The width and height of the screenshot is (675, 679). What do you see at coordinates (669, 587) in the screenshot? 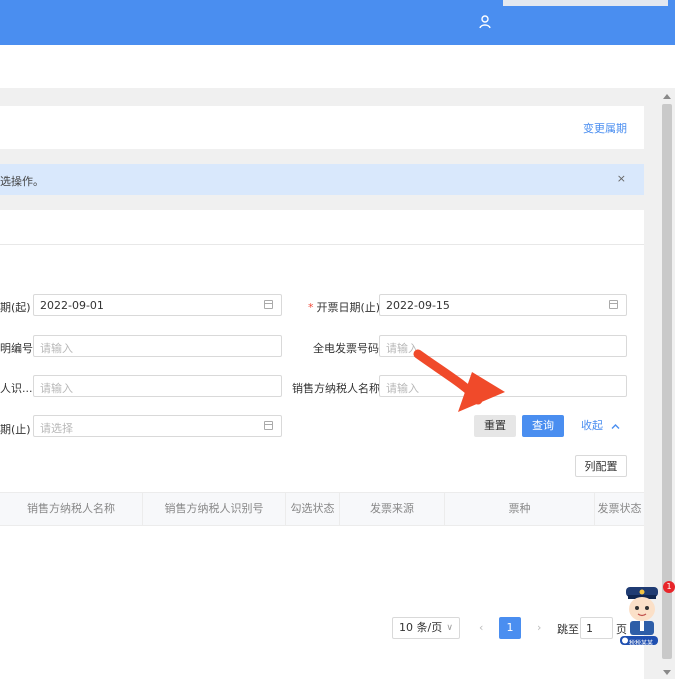
I see `notification-badge: 1` at bounding box center [669, 587].